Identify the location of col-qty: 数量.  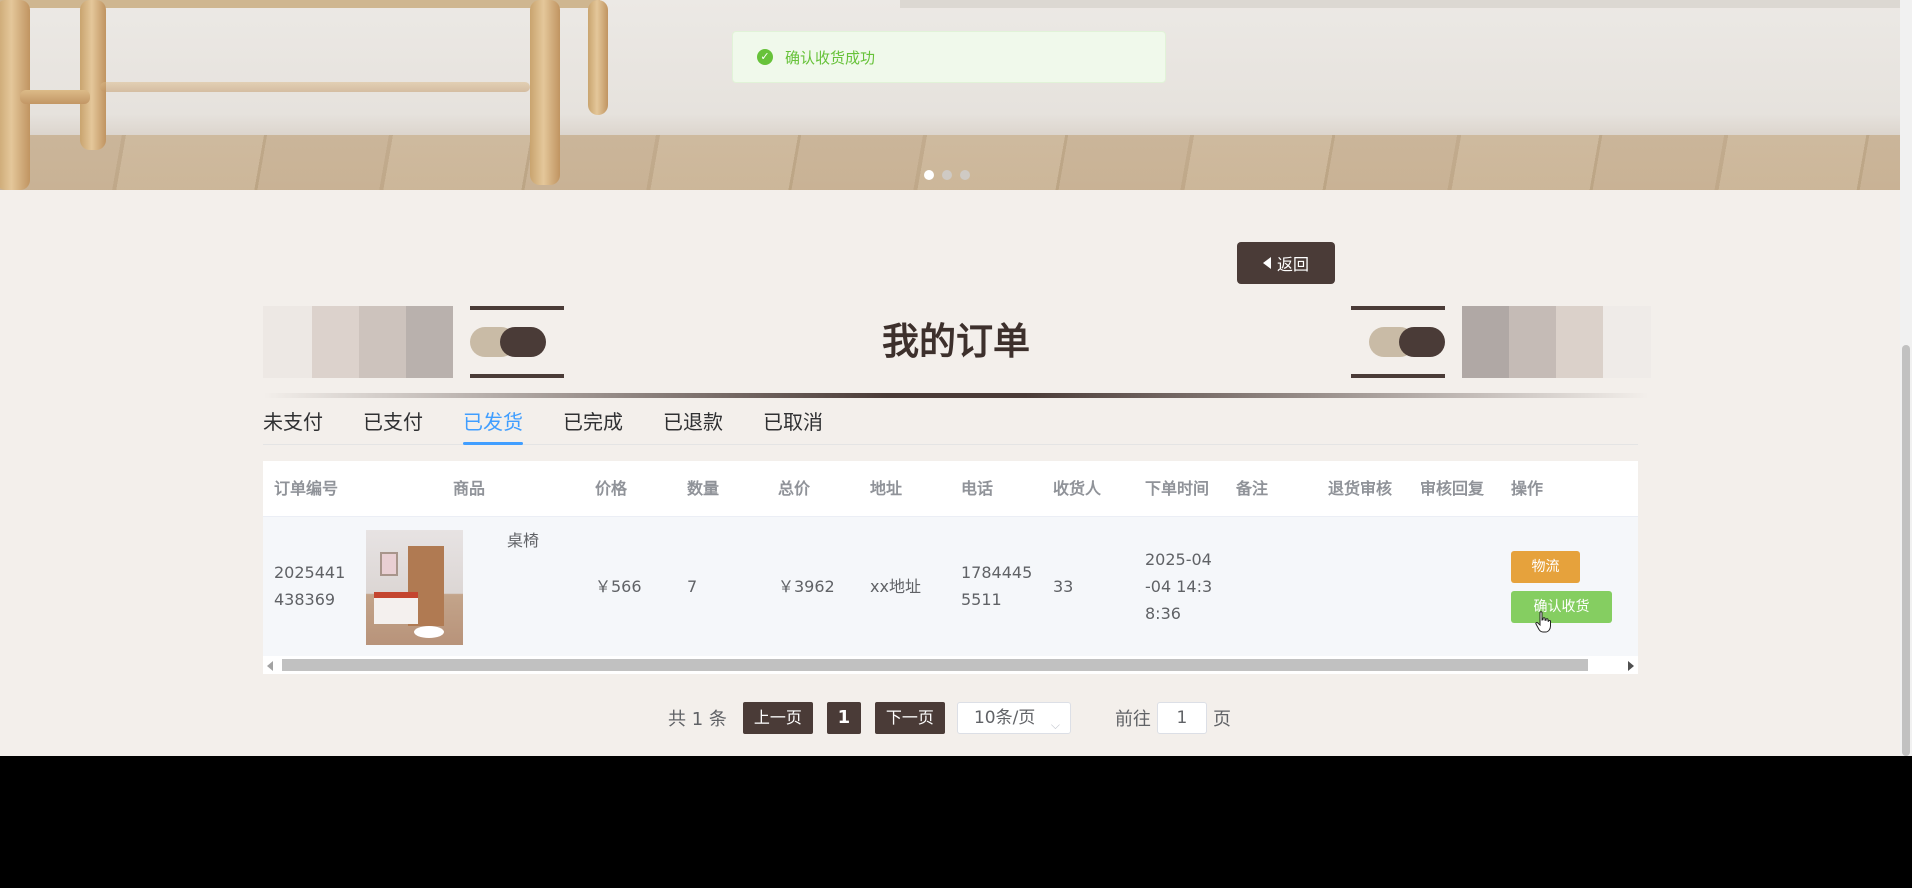
(703, 488).